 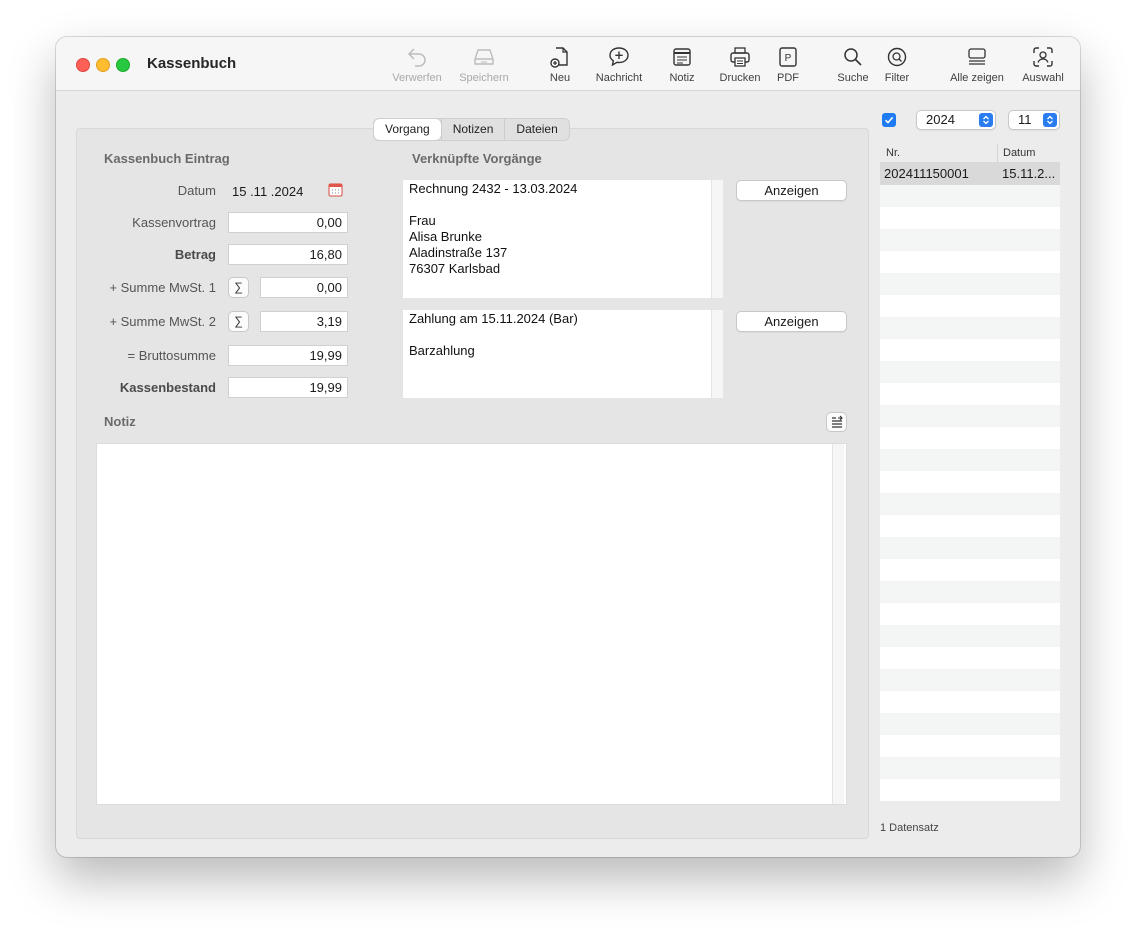 I want to click on filter-button: Filter, so click(x=897, y=66).